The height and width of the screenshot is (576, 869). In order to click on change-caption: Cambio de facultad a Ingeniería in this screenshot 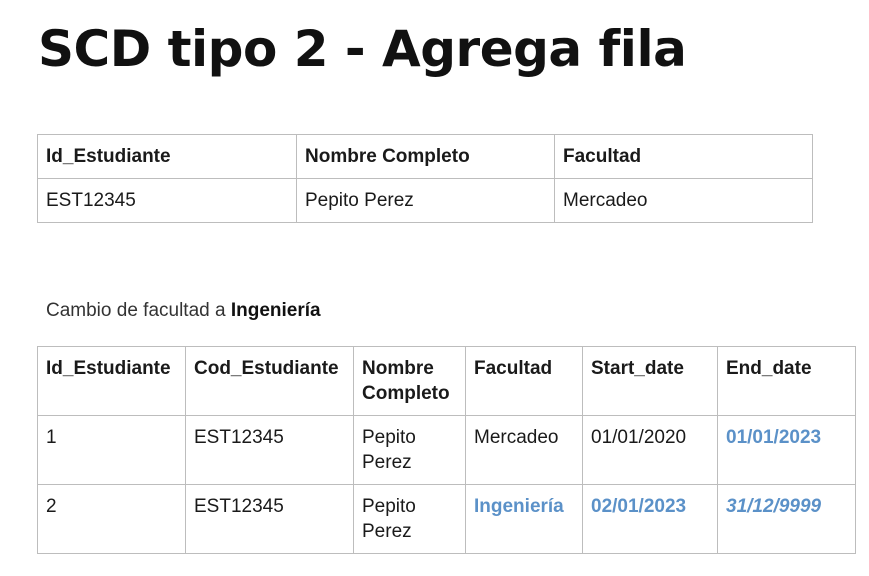, I will do `click(183, 311)`.